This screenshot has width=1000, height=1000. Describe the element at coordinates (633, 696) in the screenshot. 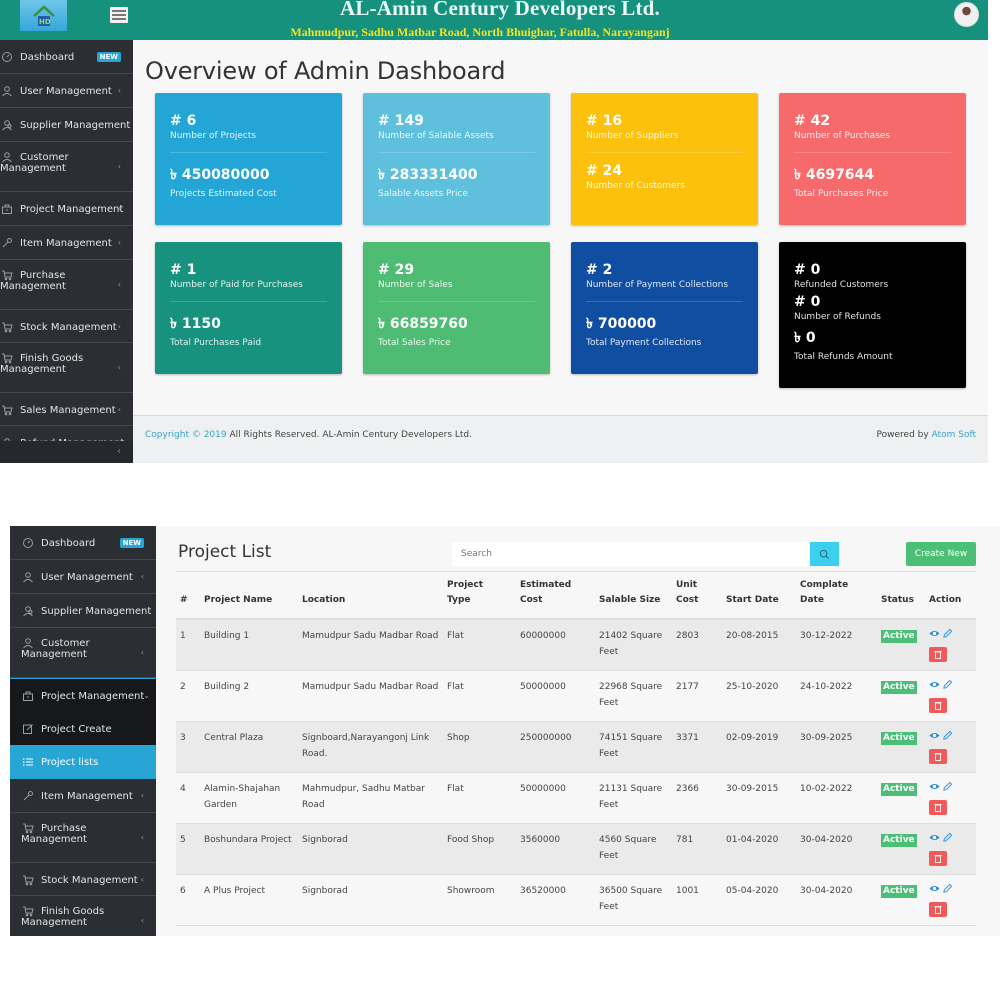

I see `cell-size: 22968 Square Feet` at that location.